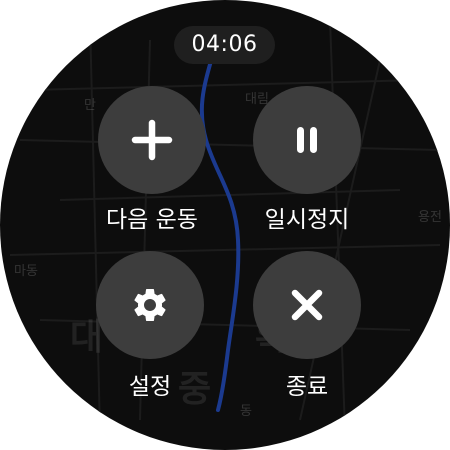 The width and height of the screenshot is (450, 450). What do you see at coordinates (152, 220) in the screenshot?
I see `next-workout-label: 다음 운동` at bounding box center [152, 220].